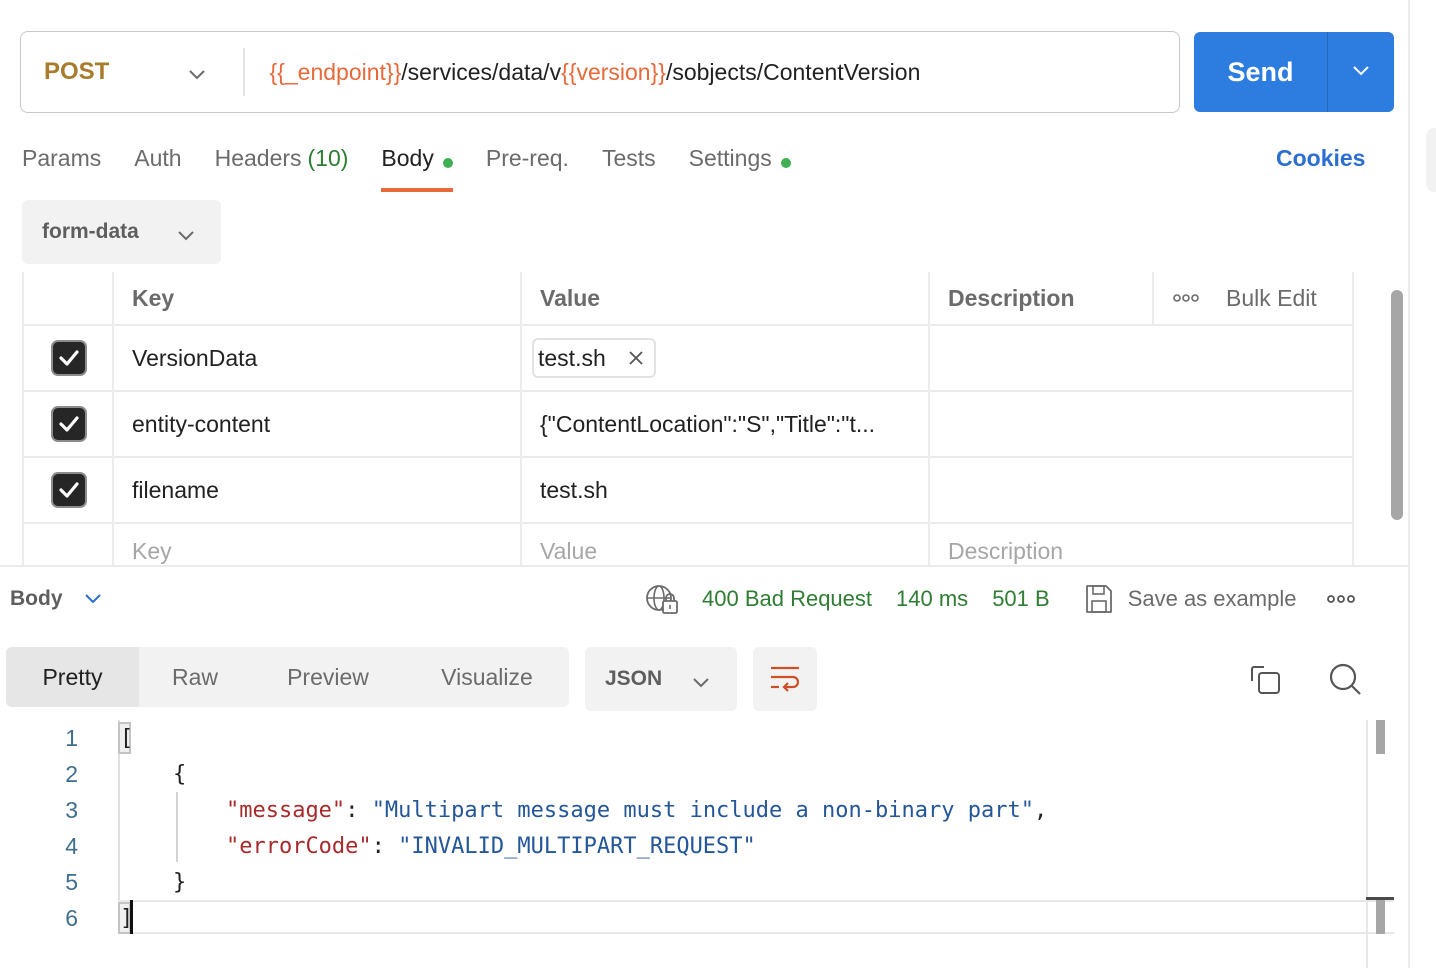  I want to click on line-number: 1, so click(71, 737).